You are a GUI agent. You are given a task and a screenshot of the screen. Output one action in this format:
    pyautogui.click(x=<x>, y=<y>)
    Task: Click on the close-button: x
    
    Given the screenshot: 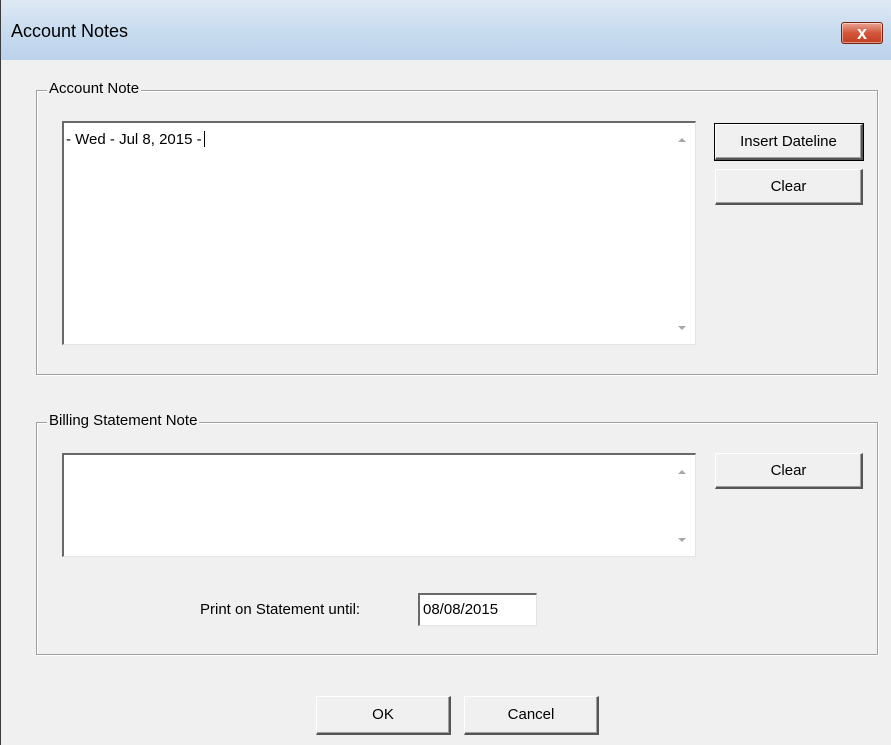 What is the action you would take?
    pyautogui.click(x=862, y=33)
    